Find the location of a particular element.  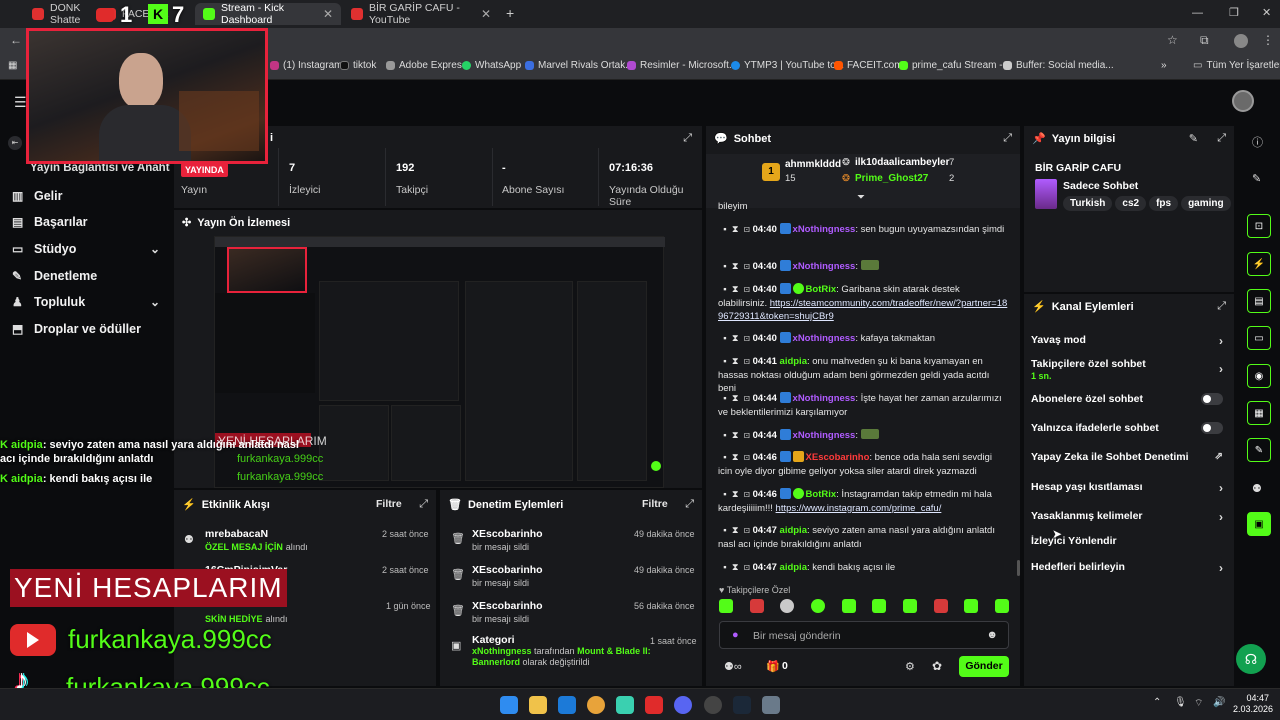

clip-button: ⊡ is located at coordinates (1259, 226).